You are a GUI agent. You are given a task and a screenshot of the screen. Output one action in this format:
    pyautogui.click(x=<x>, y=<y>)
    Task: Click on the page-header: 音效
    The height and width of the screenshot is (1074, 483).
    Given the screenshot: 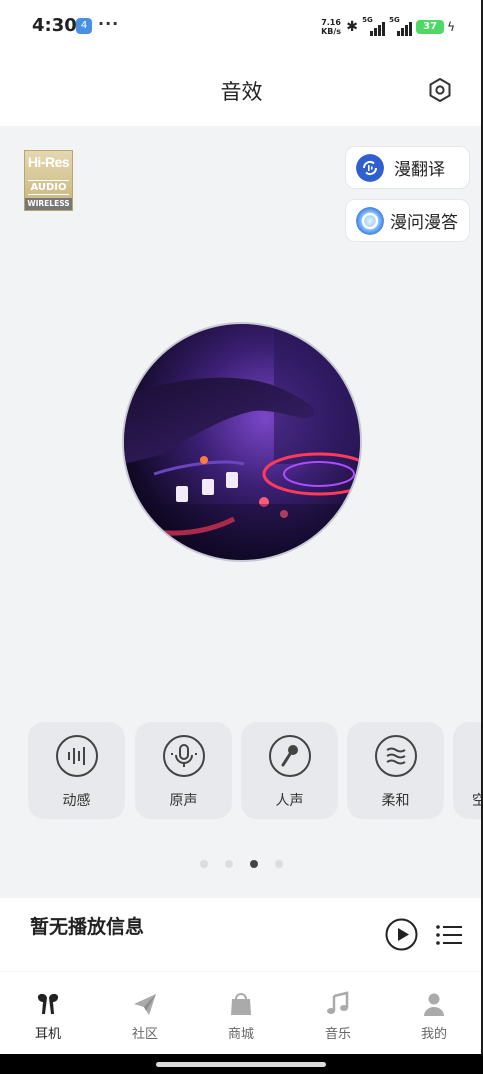 What is the action you would take?
    pyautogui.click(x=241, y=90)
    